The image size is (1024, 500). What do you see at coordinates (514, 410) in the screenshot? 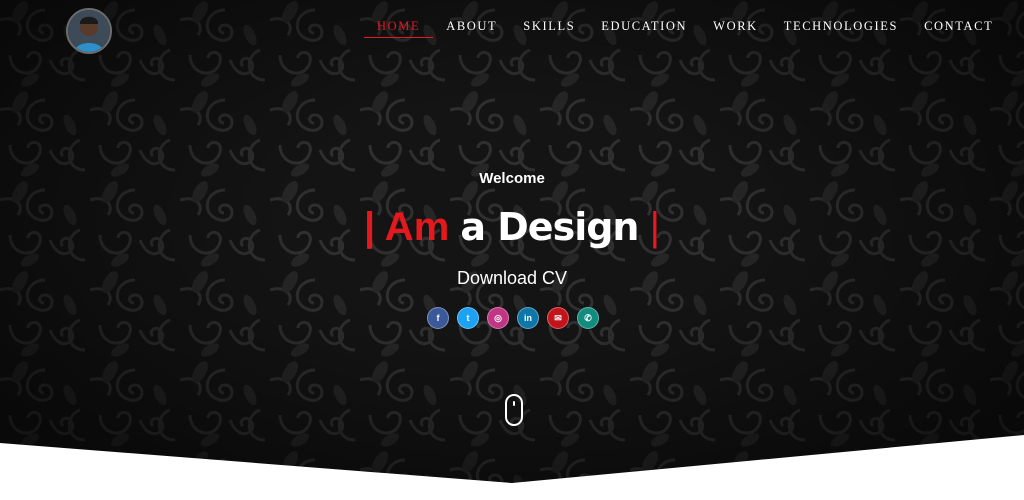
I see `scroll-down-mouse-icon` at bounding box center [514, 410].